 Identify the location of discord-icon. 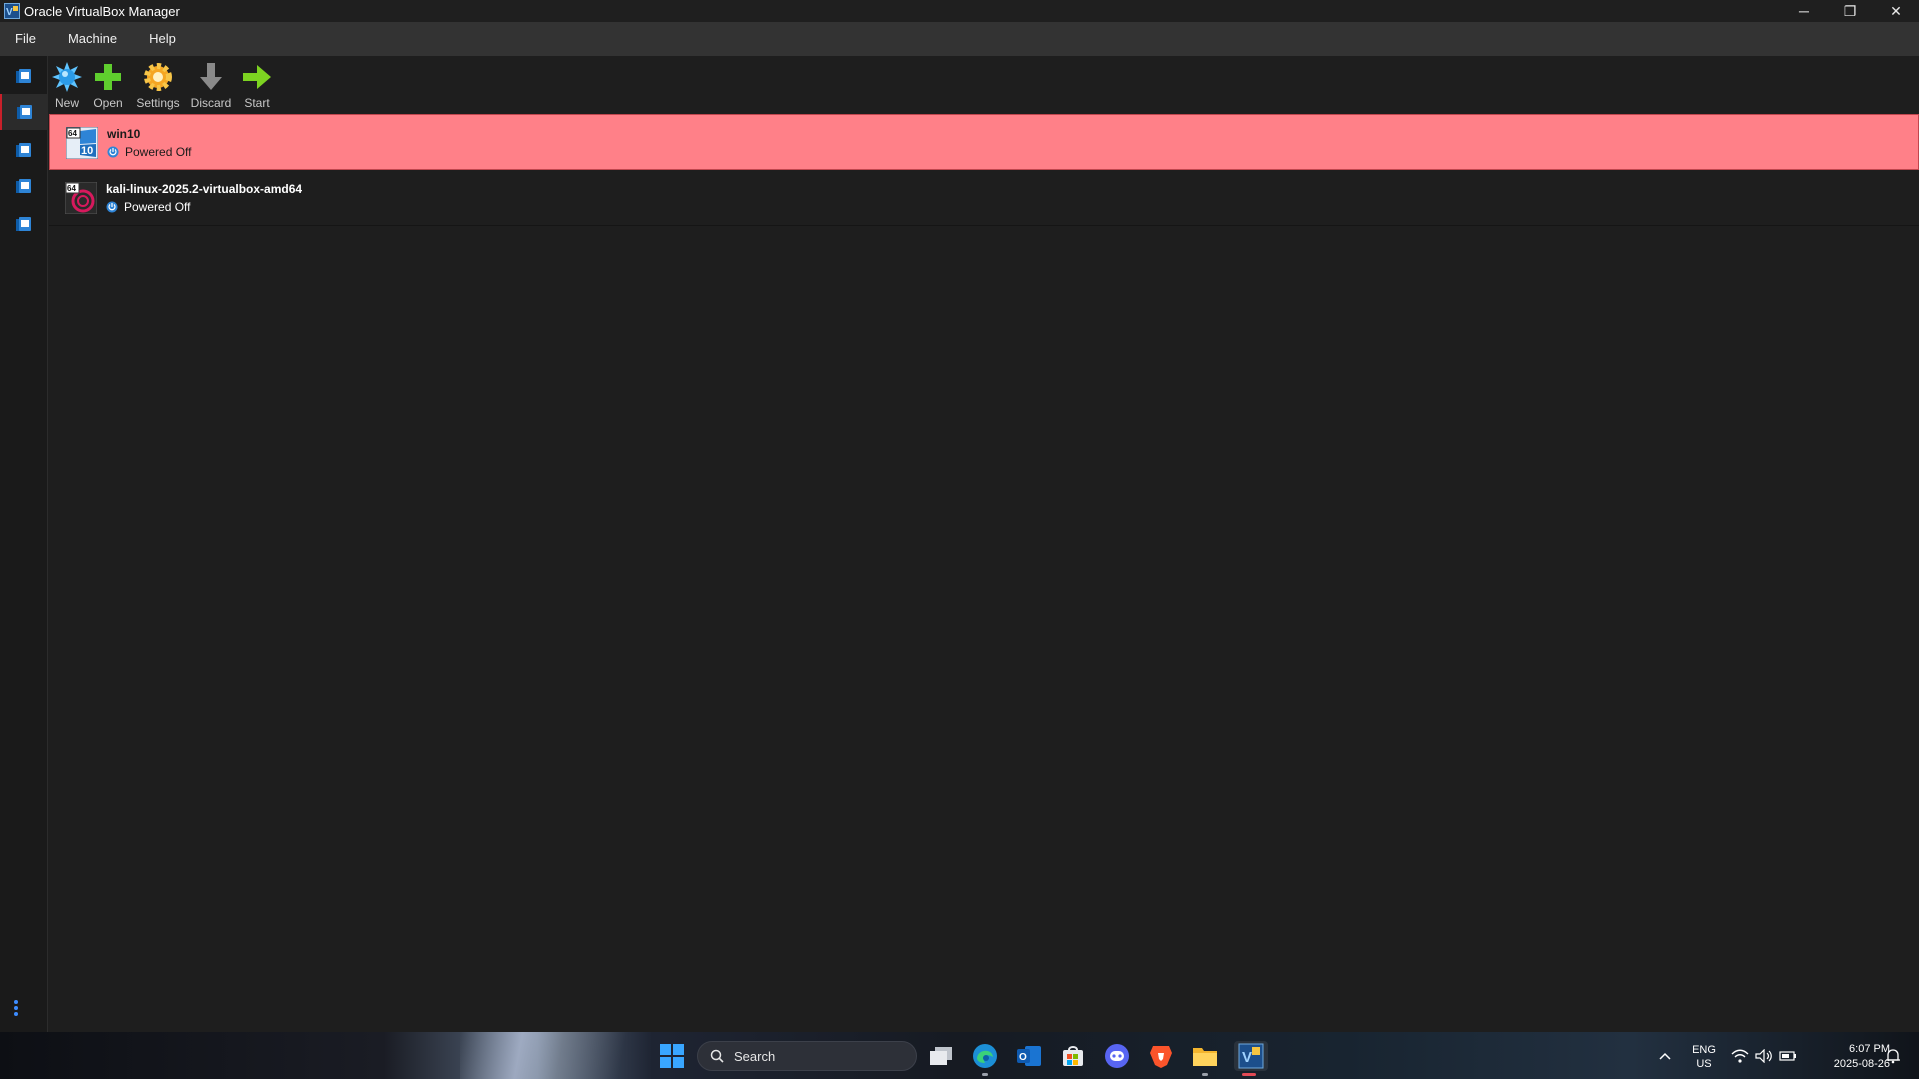
(1117, 1056).